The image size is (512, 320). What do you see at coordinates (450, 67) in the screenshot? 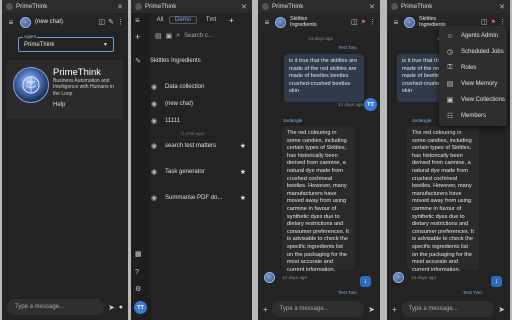
I see `key-icon: ⚿` at bounding box center [450, 67].